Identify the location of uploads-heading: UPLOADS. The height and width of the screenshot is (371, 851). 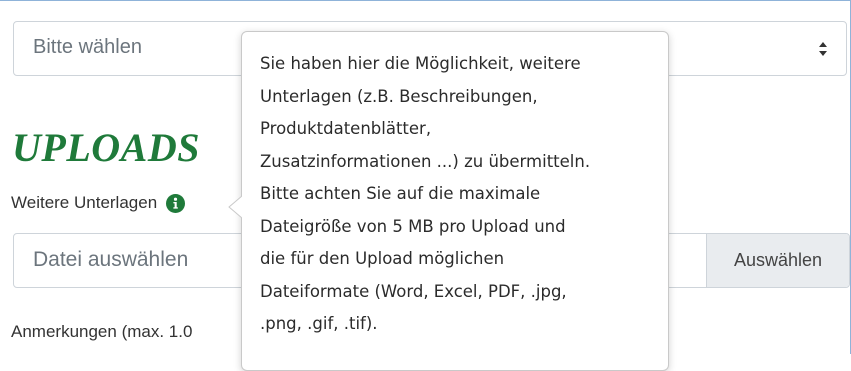
(106, 147).